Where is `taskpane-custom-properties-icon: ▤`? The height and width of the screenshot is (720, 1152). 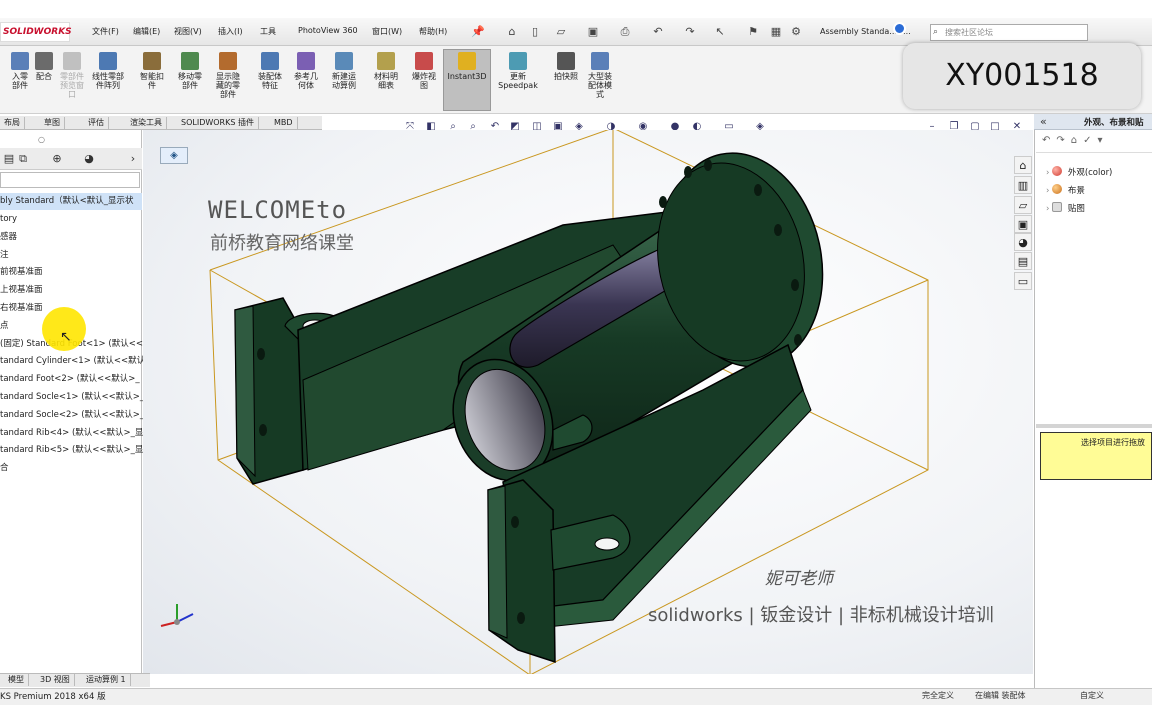
taskpane-custom-properties-icon: ▤ is located at coordinates (1023, 261).